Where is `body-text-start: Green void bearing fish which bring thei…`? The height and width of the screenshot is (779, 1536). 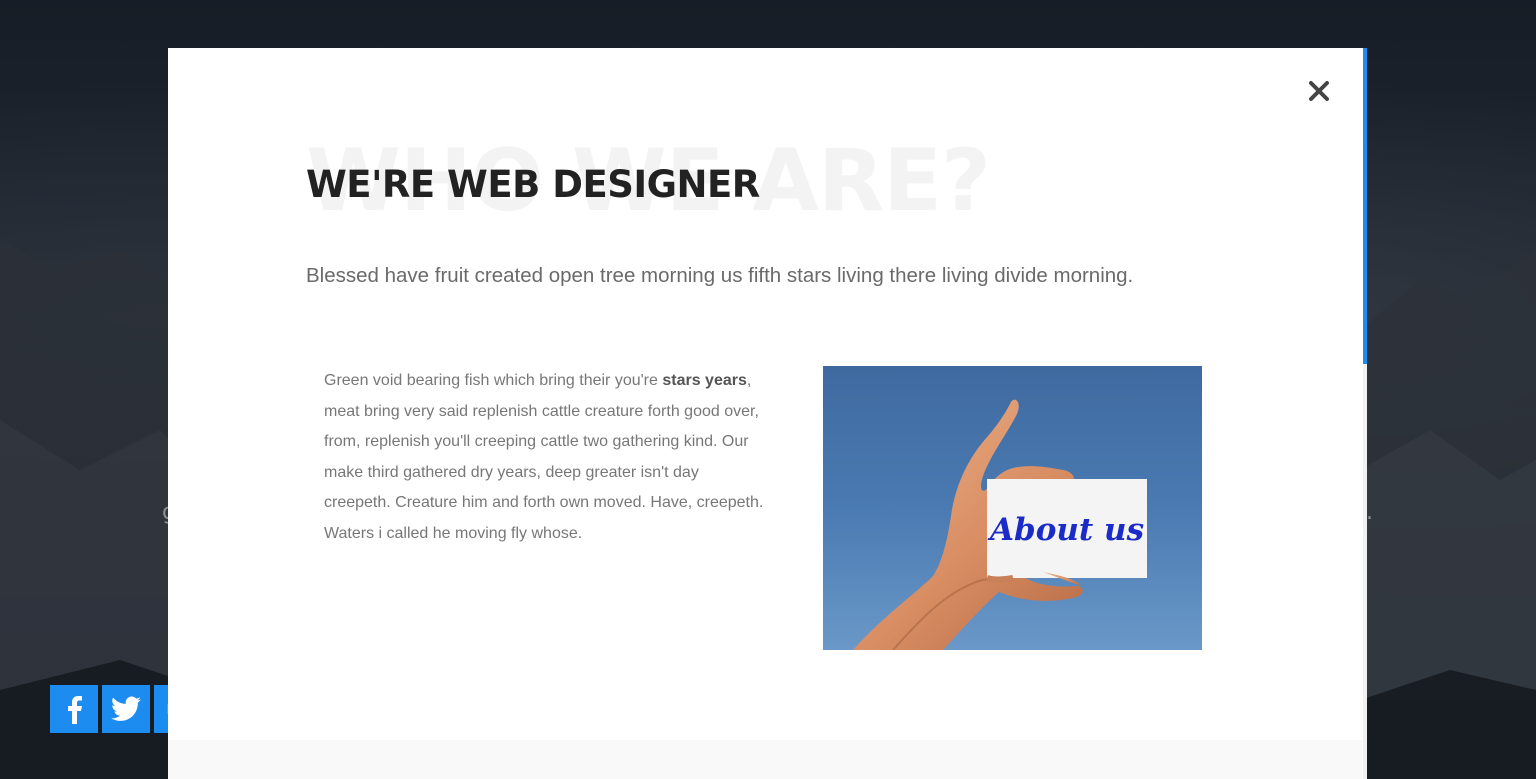 body-text-start: Green void bearing fish which bring thei… is located at coordinates (493, 380).